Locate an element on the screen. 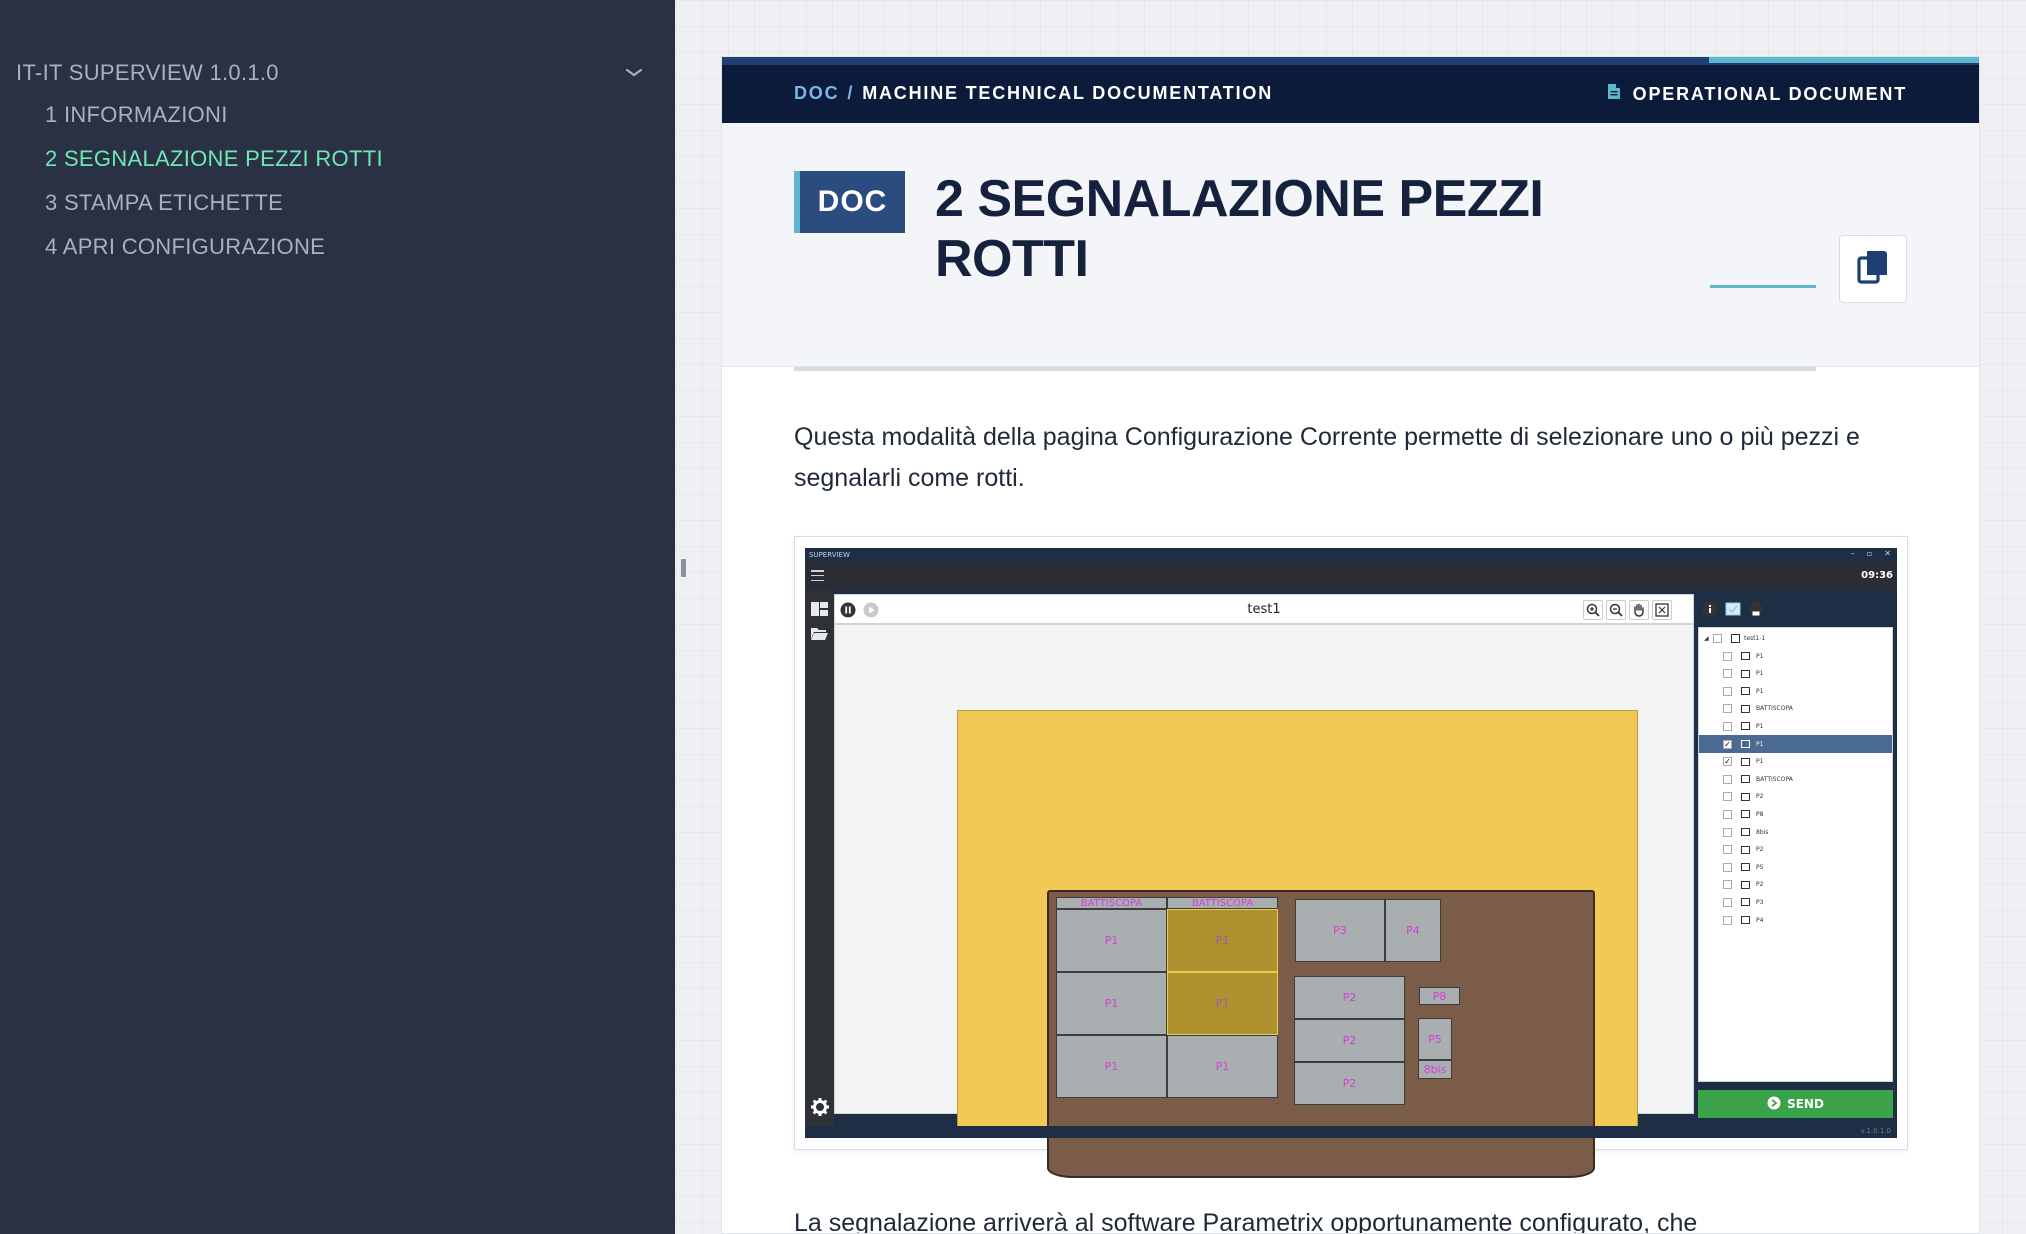 This screenshot has width=2026, height=1234. tree-row: P4 is located at coordinates (1795, 920).